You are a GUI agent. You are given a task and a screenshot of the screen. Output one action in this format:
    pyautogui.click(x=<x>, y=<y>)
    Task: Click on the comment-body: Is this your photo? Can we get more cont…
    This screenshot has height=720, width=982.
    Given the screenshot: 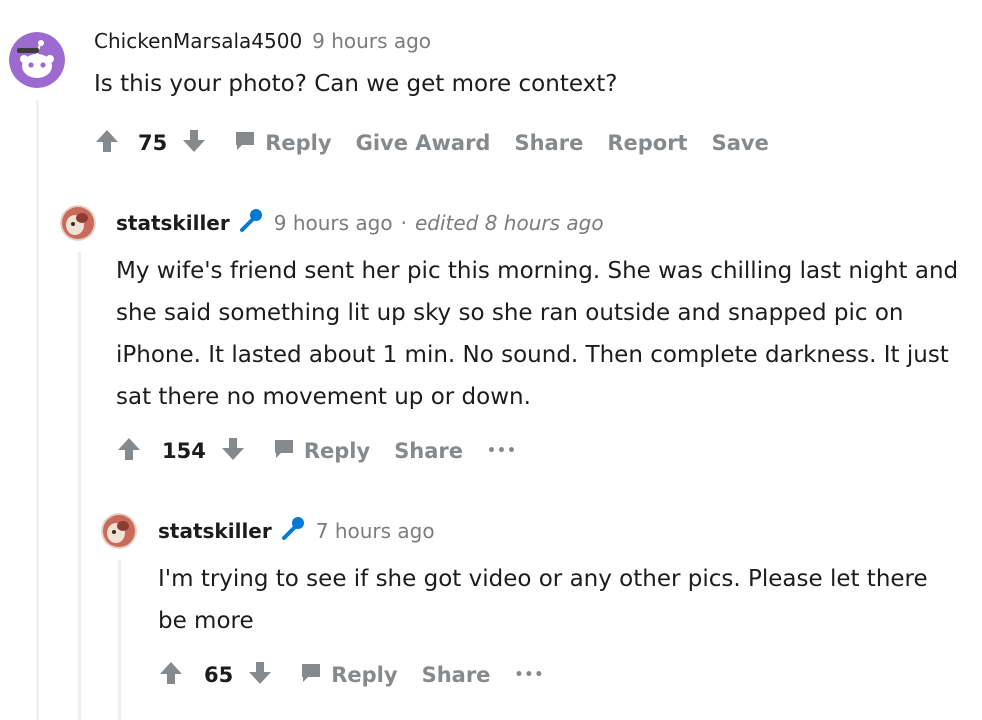 What is the action you would take?
    pyautogui.click(x=356, y=84)
    